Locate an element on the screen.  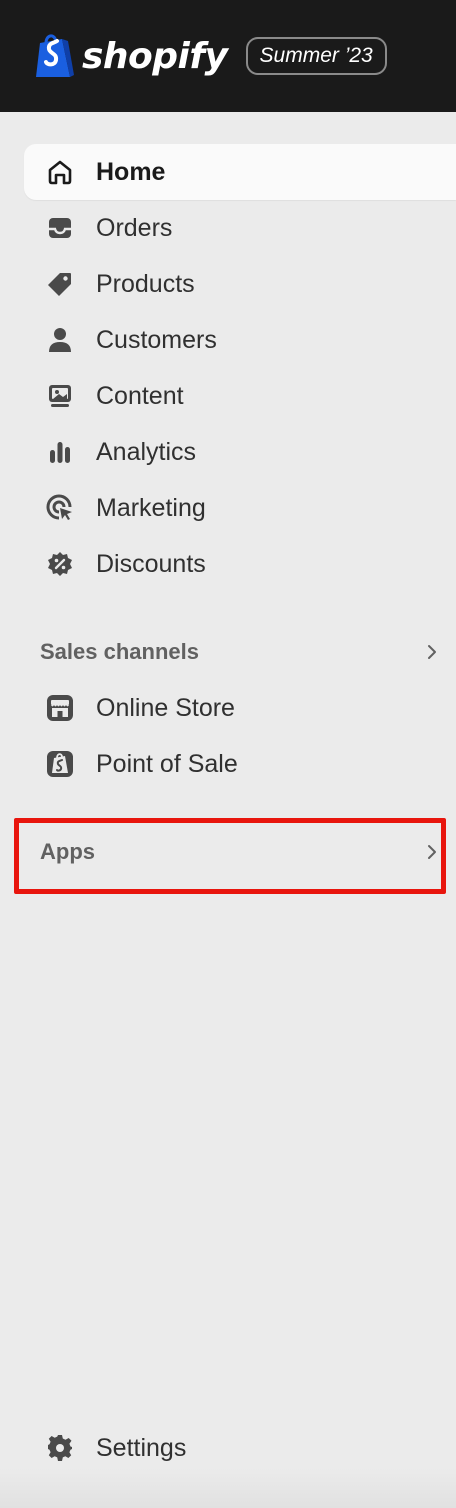
nav-label-analytics: Analytics is located at coordinates (146, 451).